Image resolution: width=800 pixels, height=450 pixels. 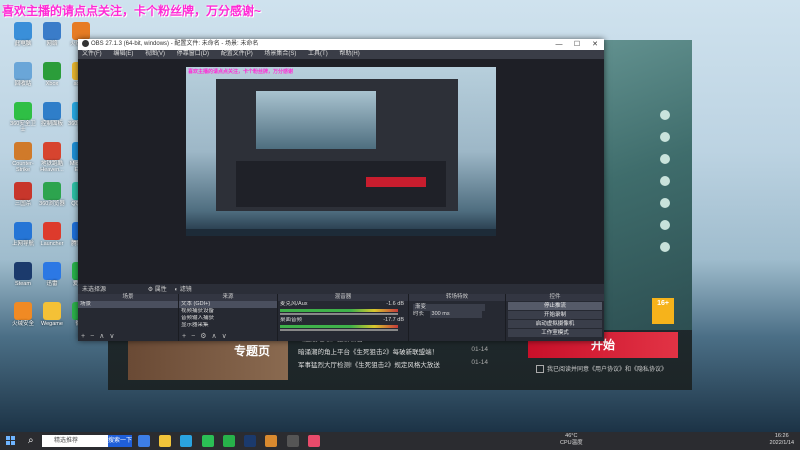 I want to click on no-source-label: 未选择源, so click(x=94, y=290).